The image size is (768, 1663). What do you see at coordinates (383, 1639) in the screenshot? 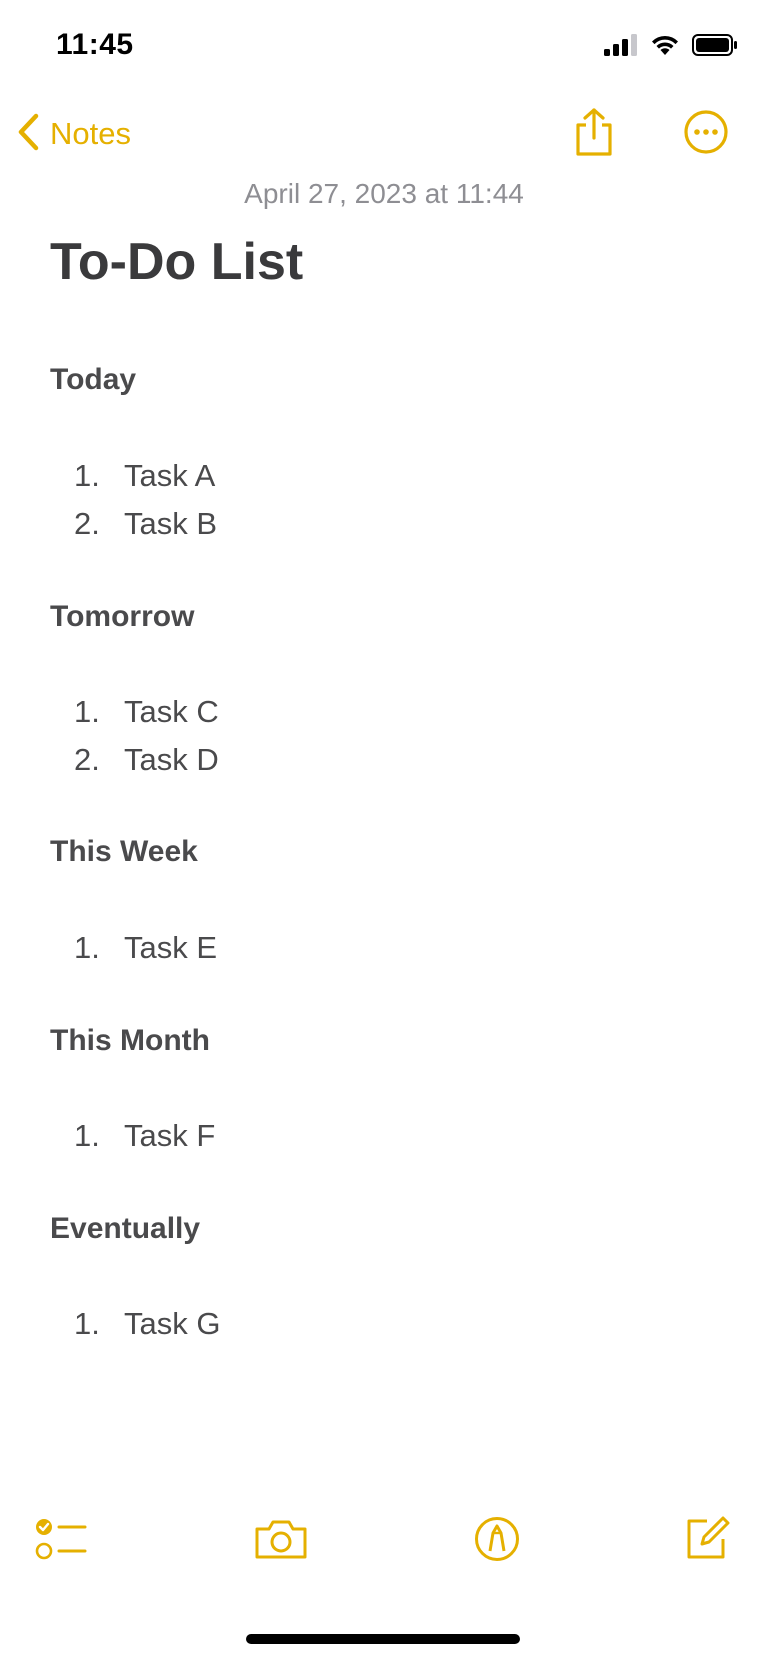
I see `home-indicator` at bounding box center [383, 1639].